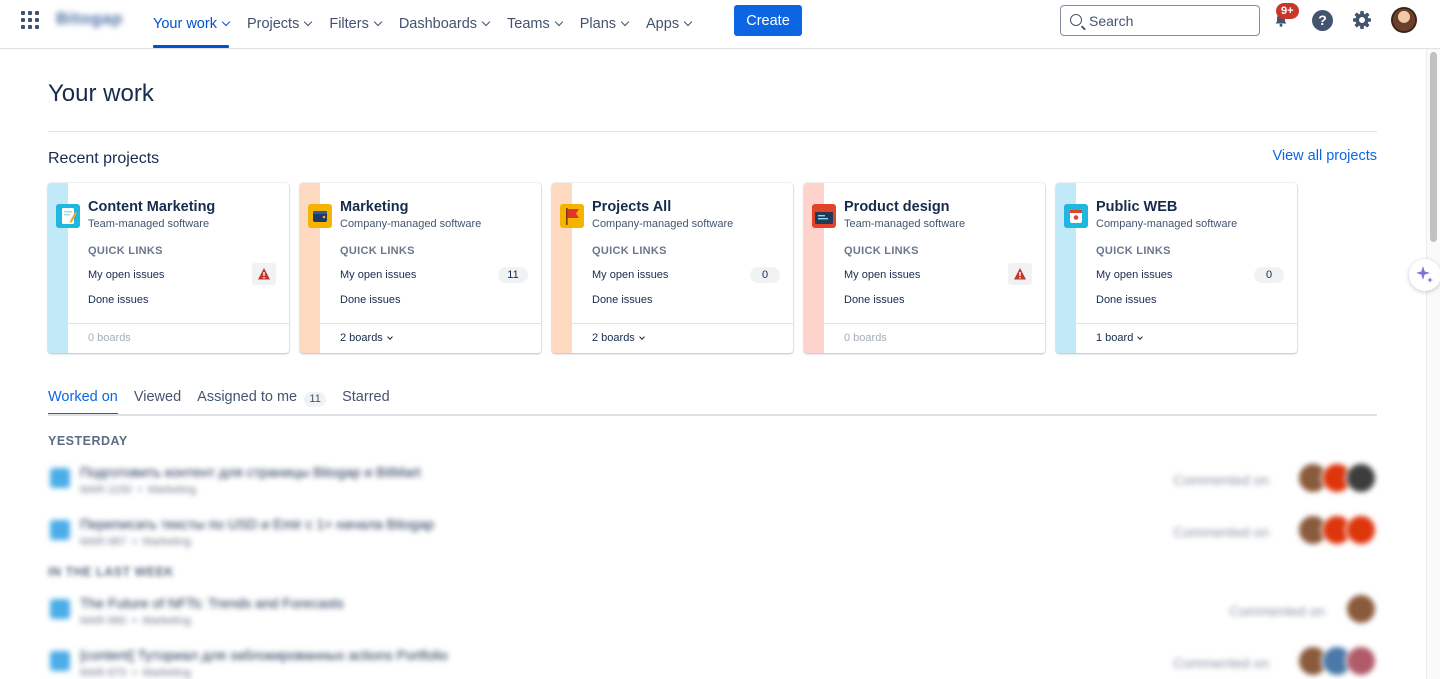  What do you see at coordinates (135, 621) in the screenshot?
I see `issue-meta: MAR-980 • Marketing` at bounding box center [135, 621].